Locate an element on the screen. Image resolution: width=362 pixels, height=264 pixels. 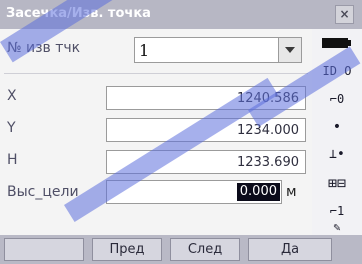
close-button: × is located at coordinates (344, 14).